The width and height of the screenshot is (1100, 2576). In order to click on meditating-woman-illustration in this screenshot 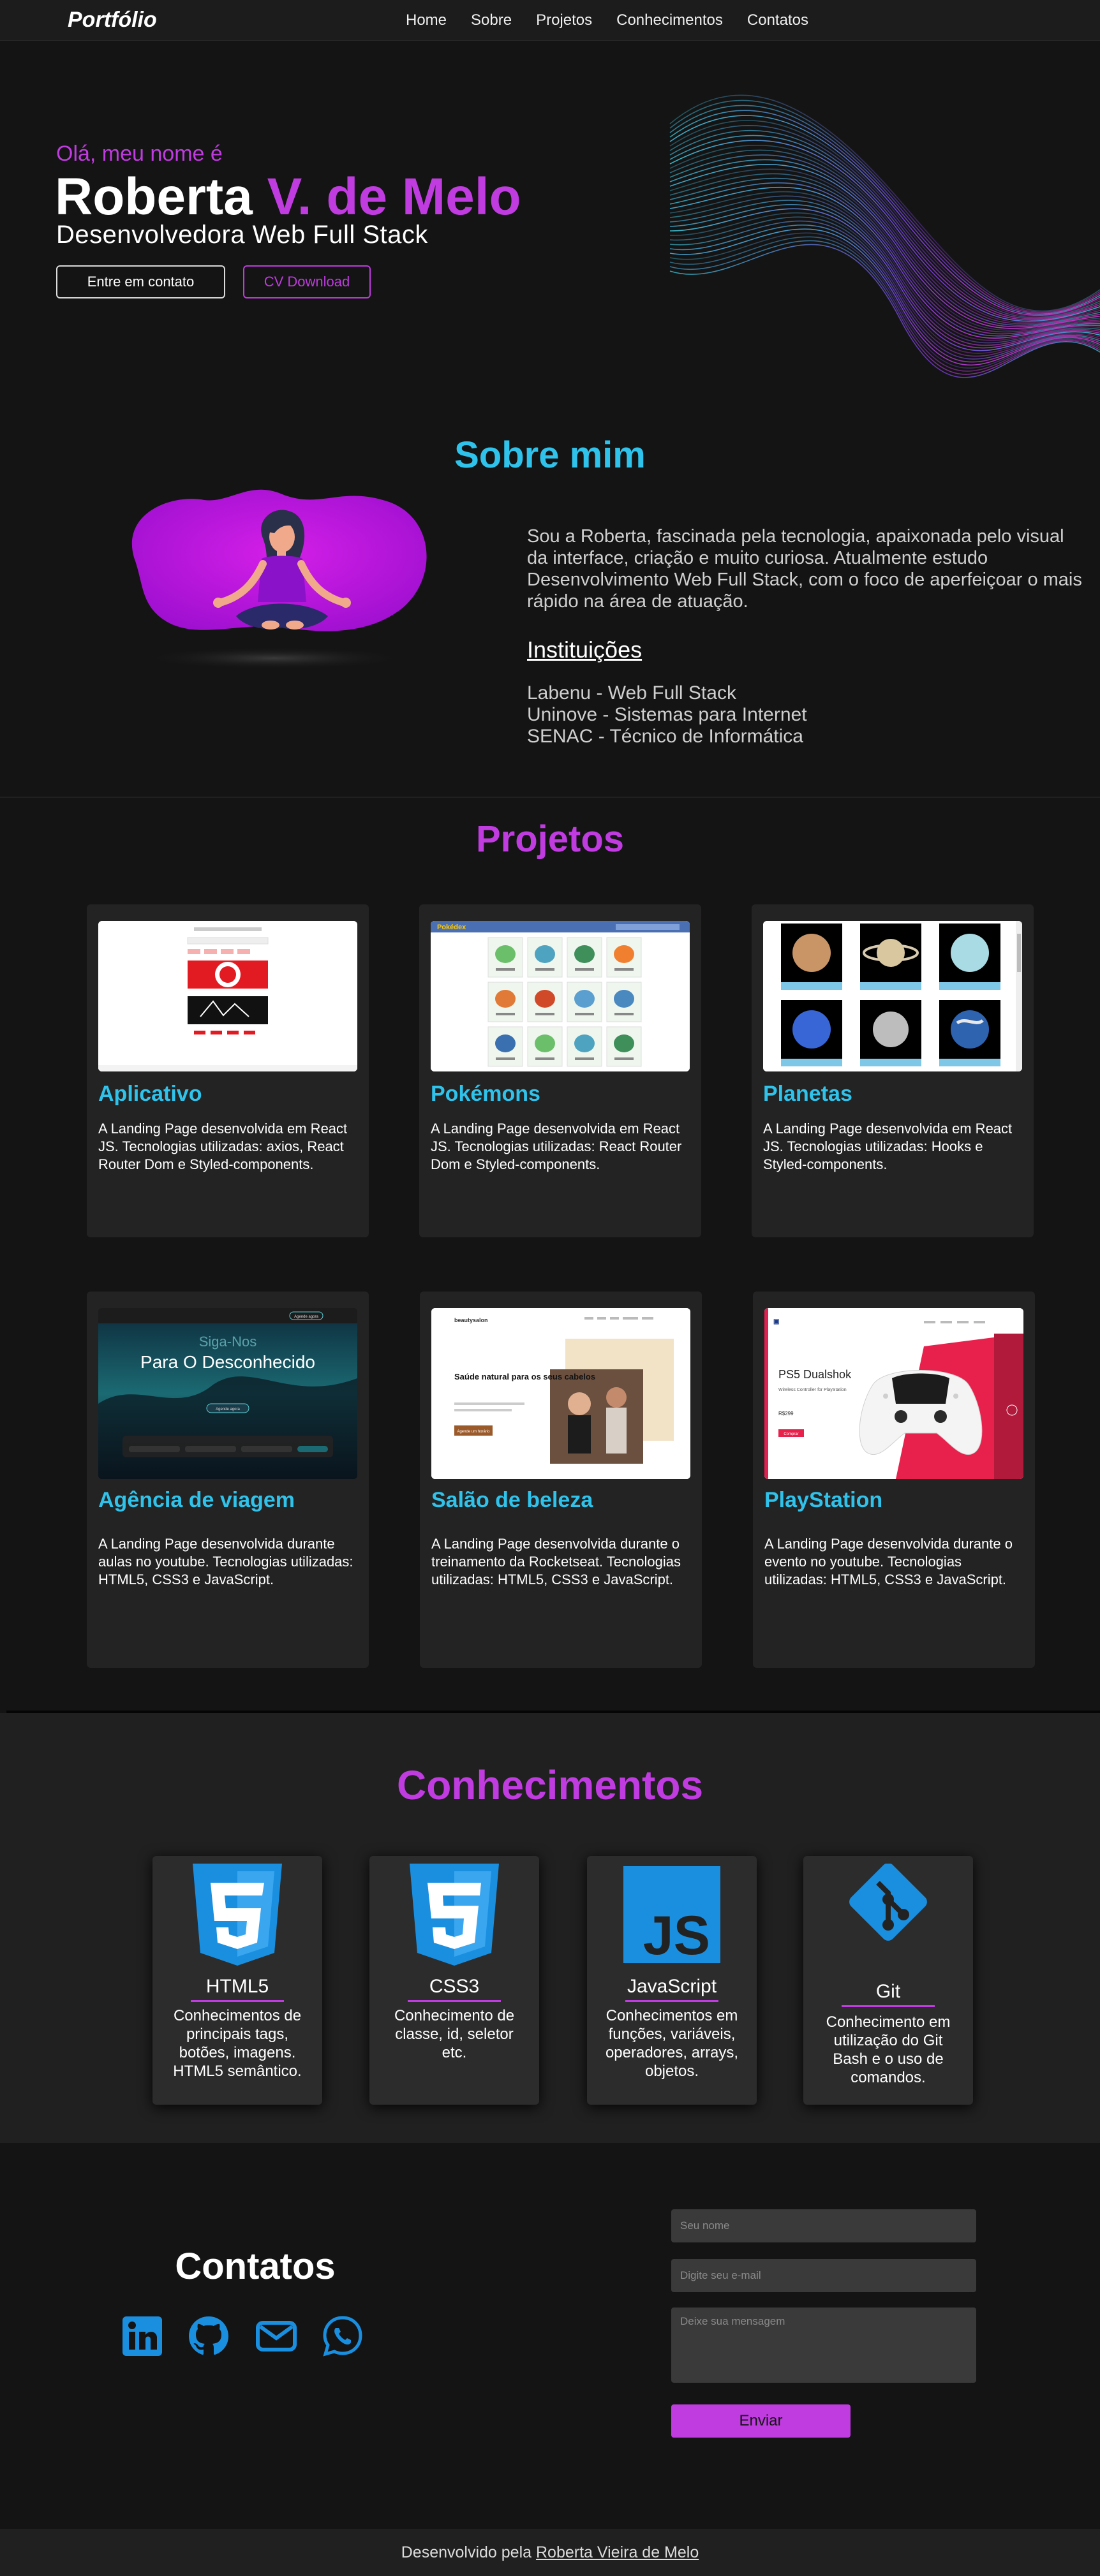, I will do `click(279, 579)`.